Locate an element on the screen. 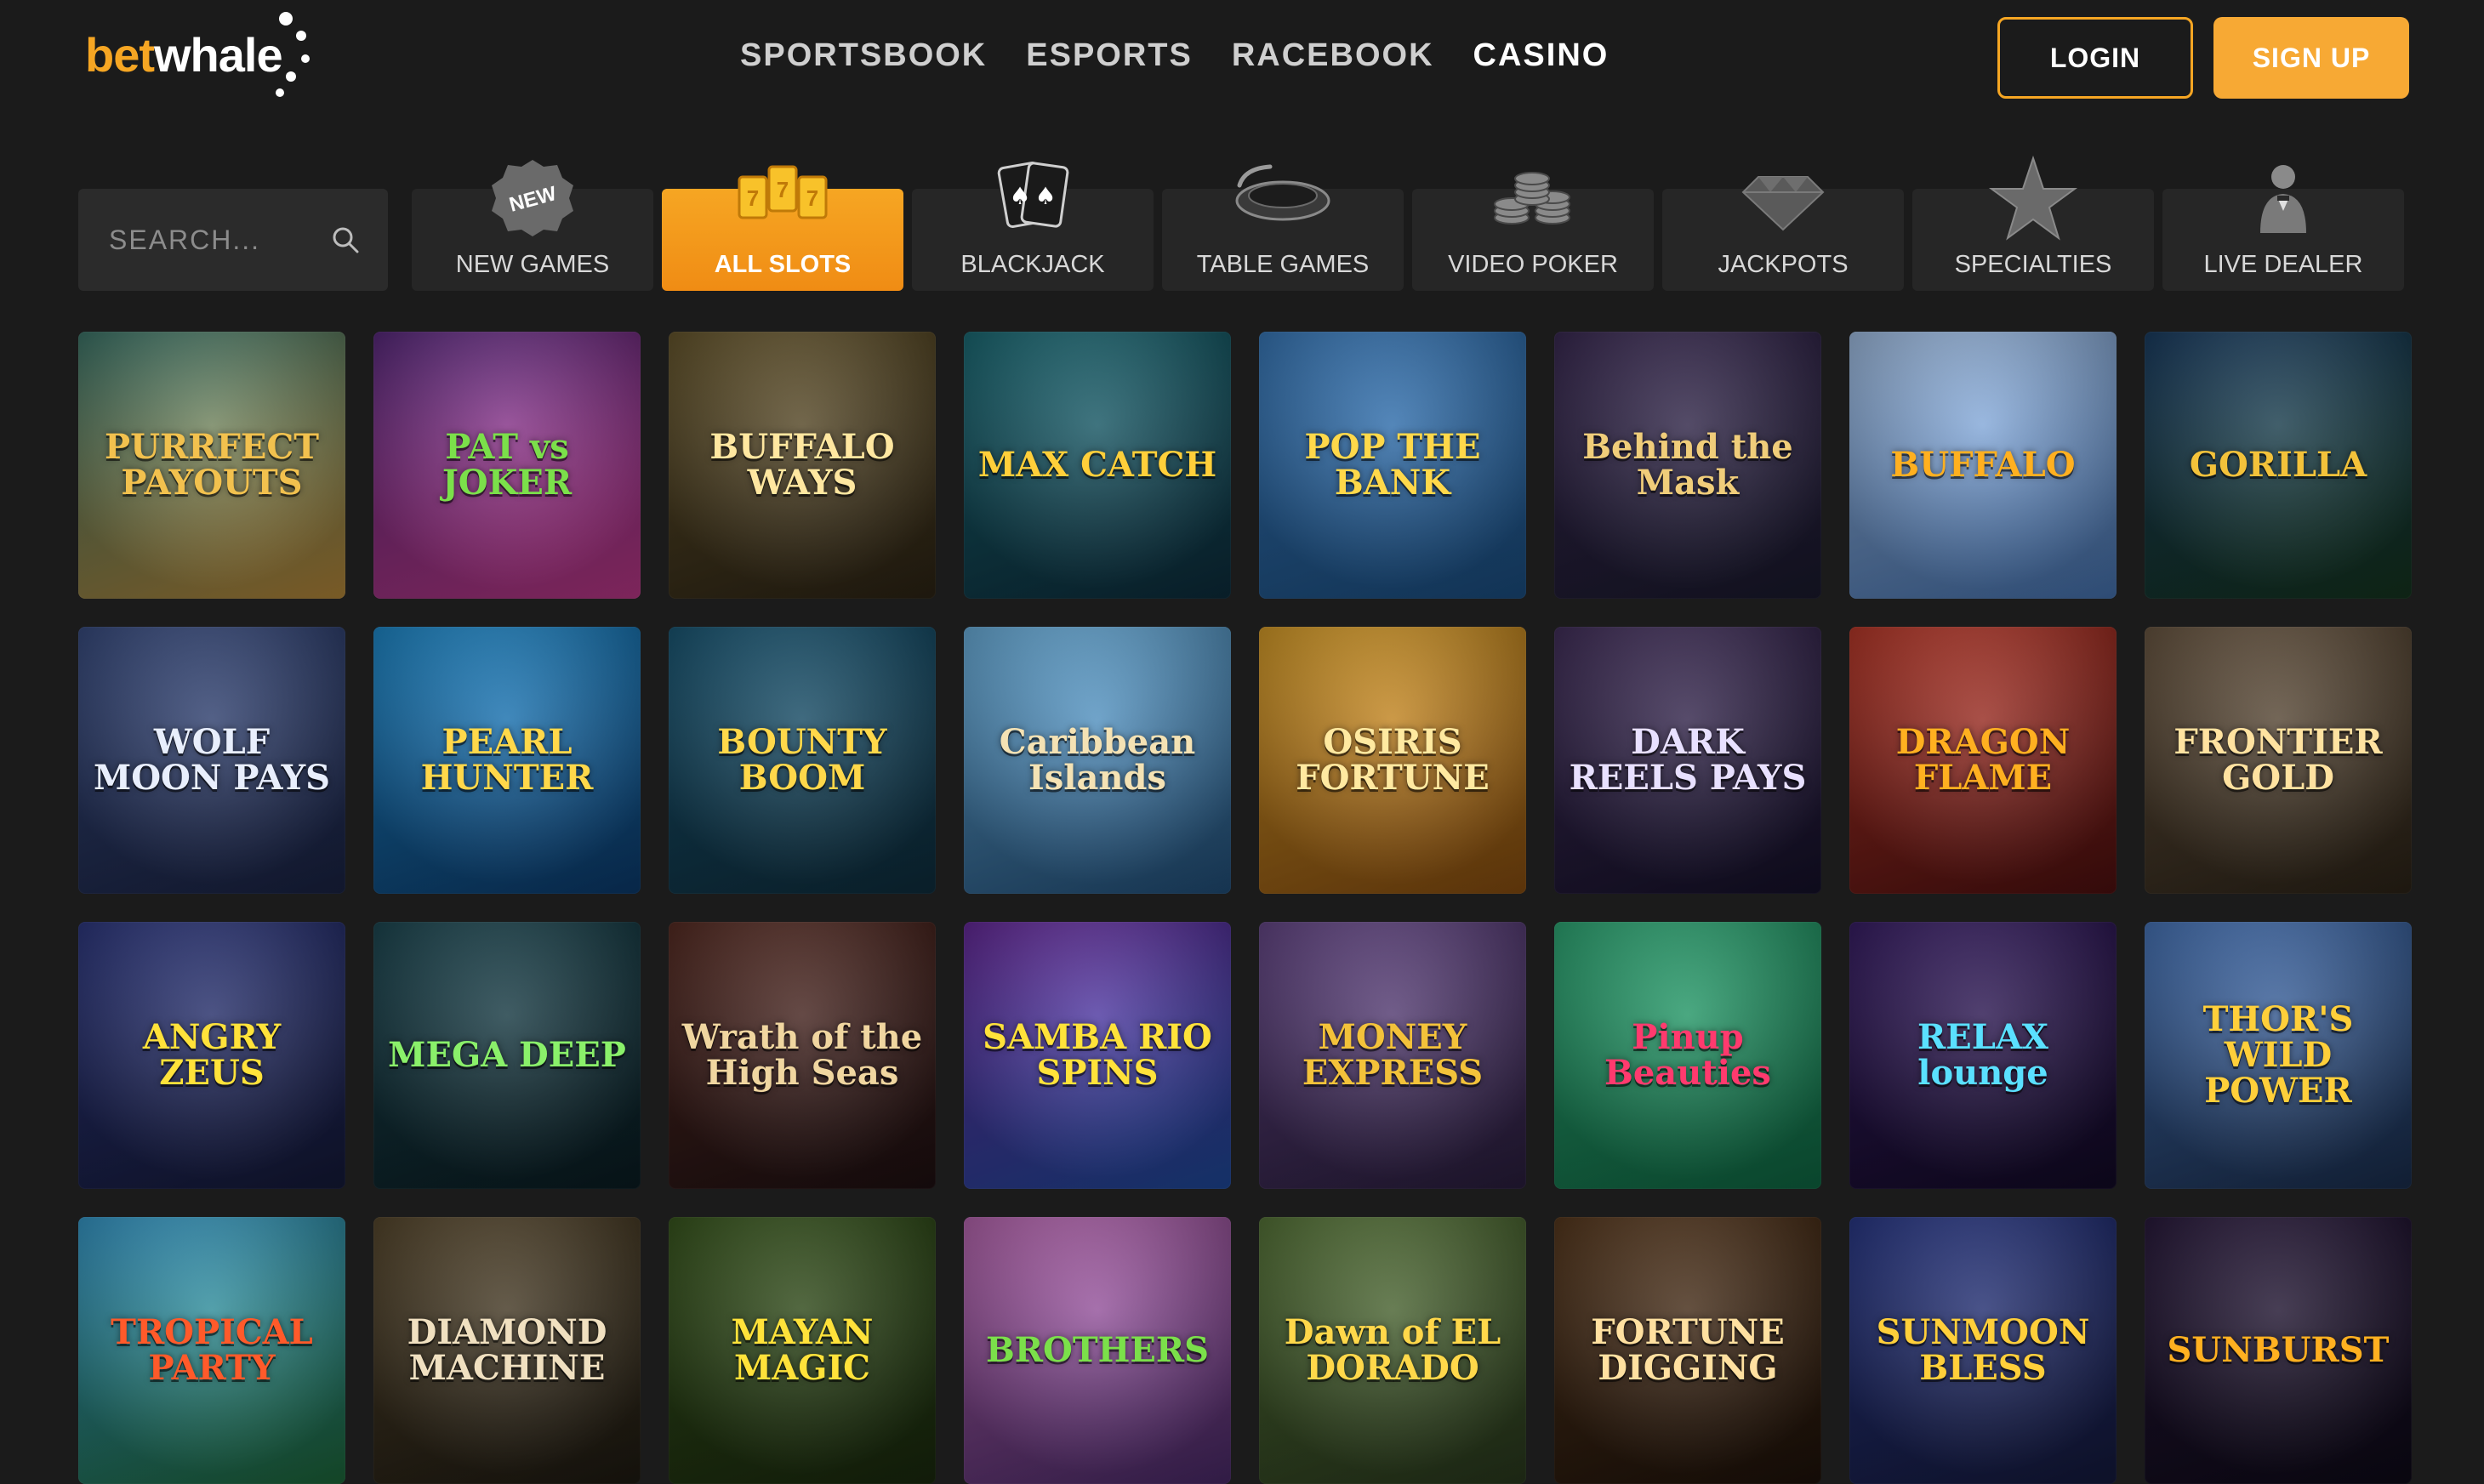 This screenshot has width=2484, height=1484. game-title: Caribbean Islands is located at coordinates (1097, 760).